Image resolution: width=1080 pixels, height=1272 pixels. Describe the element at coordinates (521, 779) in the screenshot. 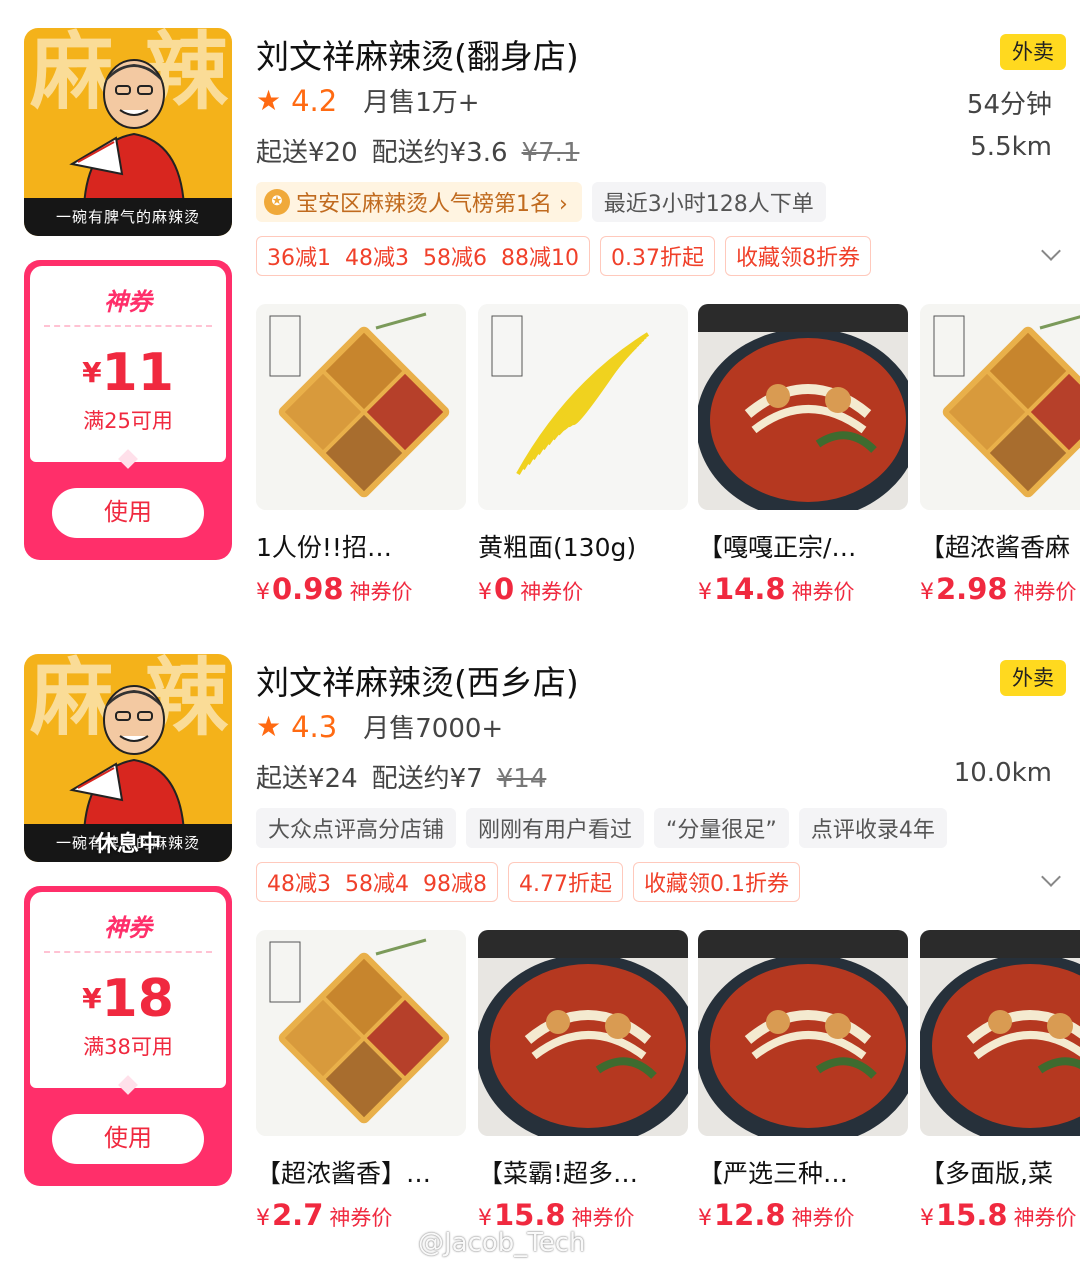

I see `delivery-fee-original: ¥14` at that location.